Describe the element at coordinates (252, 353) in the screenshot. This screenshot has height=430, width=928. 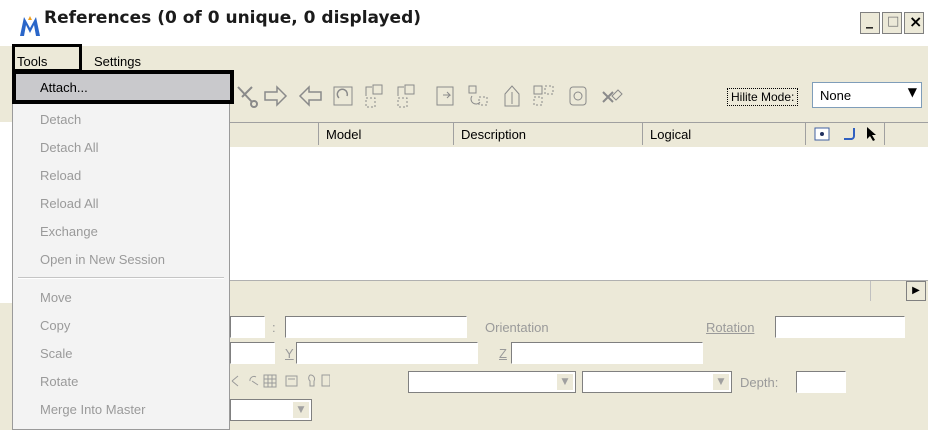
I see `x-scale-field` at that location.